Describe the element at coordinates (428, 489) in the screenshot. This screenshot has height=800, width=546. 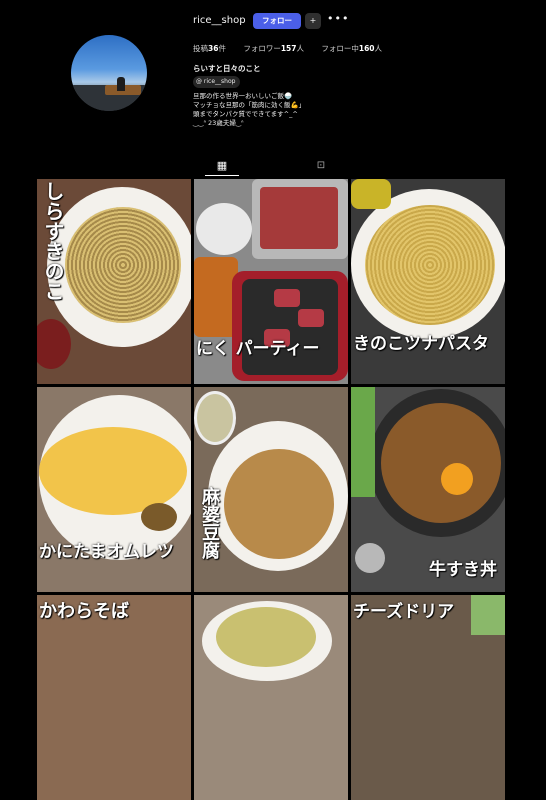
I see `post-tile: 牛すき丼` at that location.